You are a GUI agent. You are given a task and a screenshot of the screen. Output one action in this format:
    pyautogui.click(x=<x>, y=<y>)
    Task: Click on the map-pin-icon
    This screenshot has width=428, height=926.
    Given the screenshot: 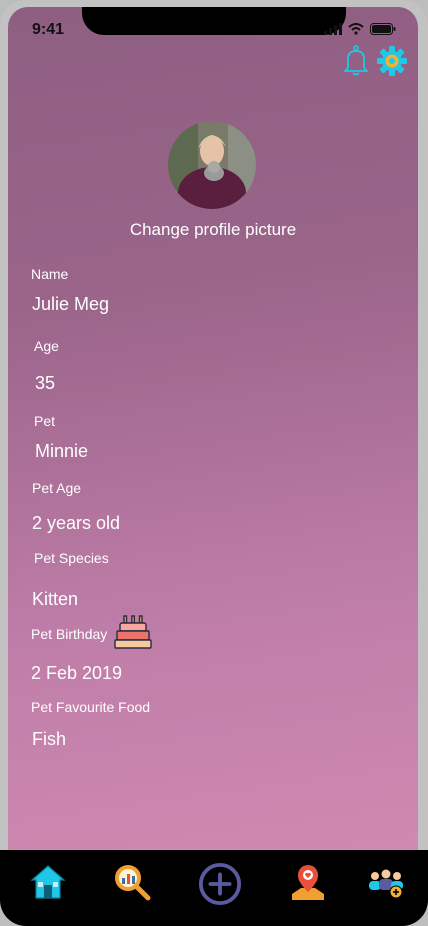 What is the action you would take?
    pyautogui.click(x=308, y=882)
    